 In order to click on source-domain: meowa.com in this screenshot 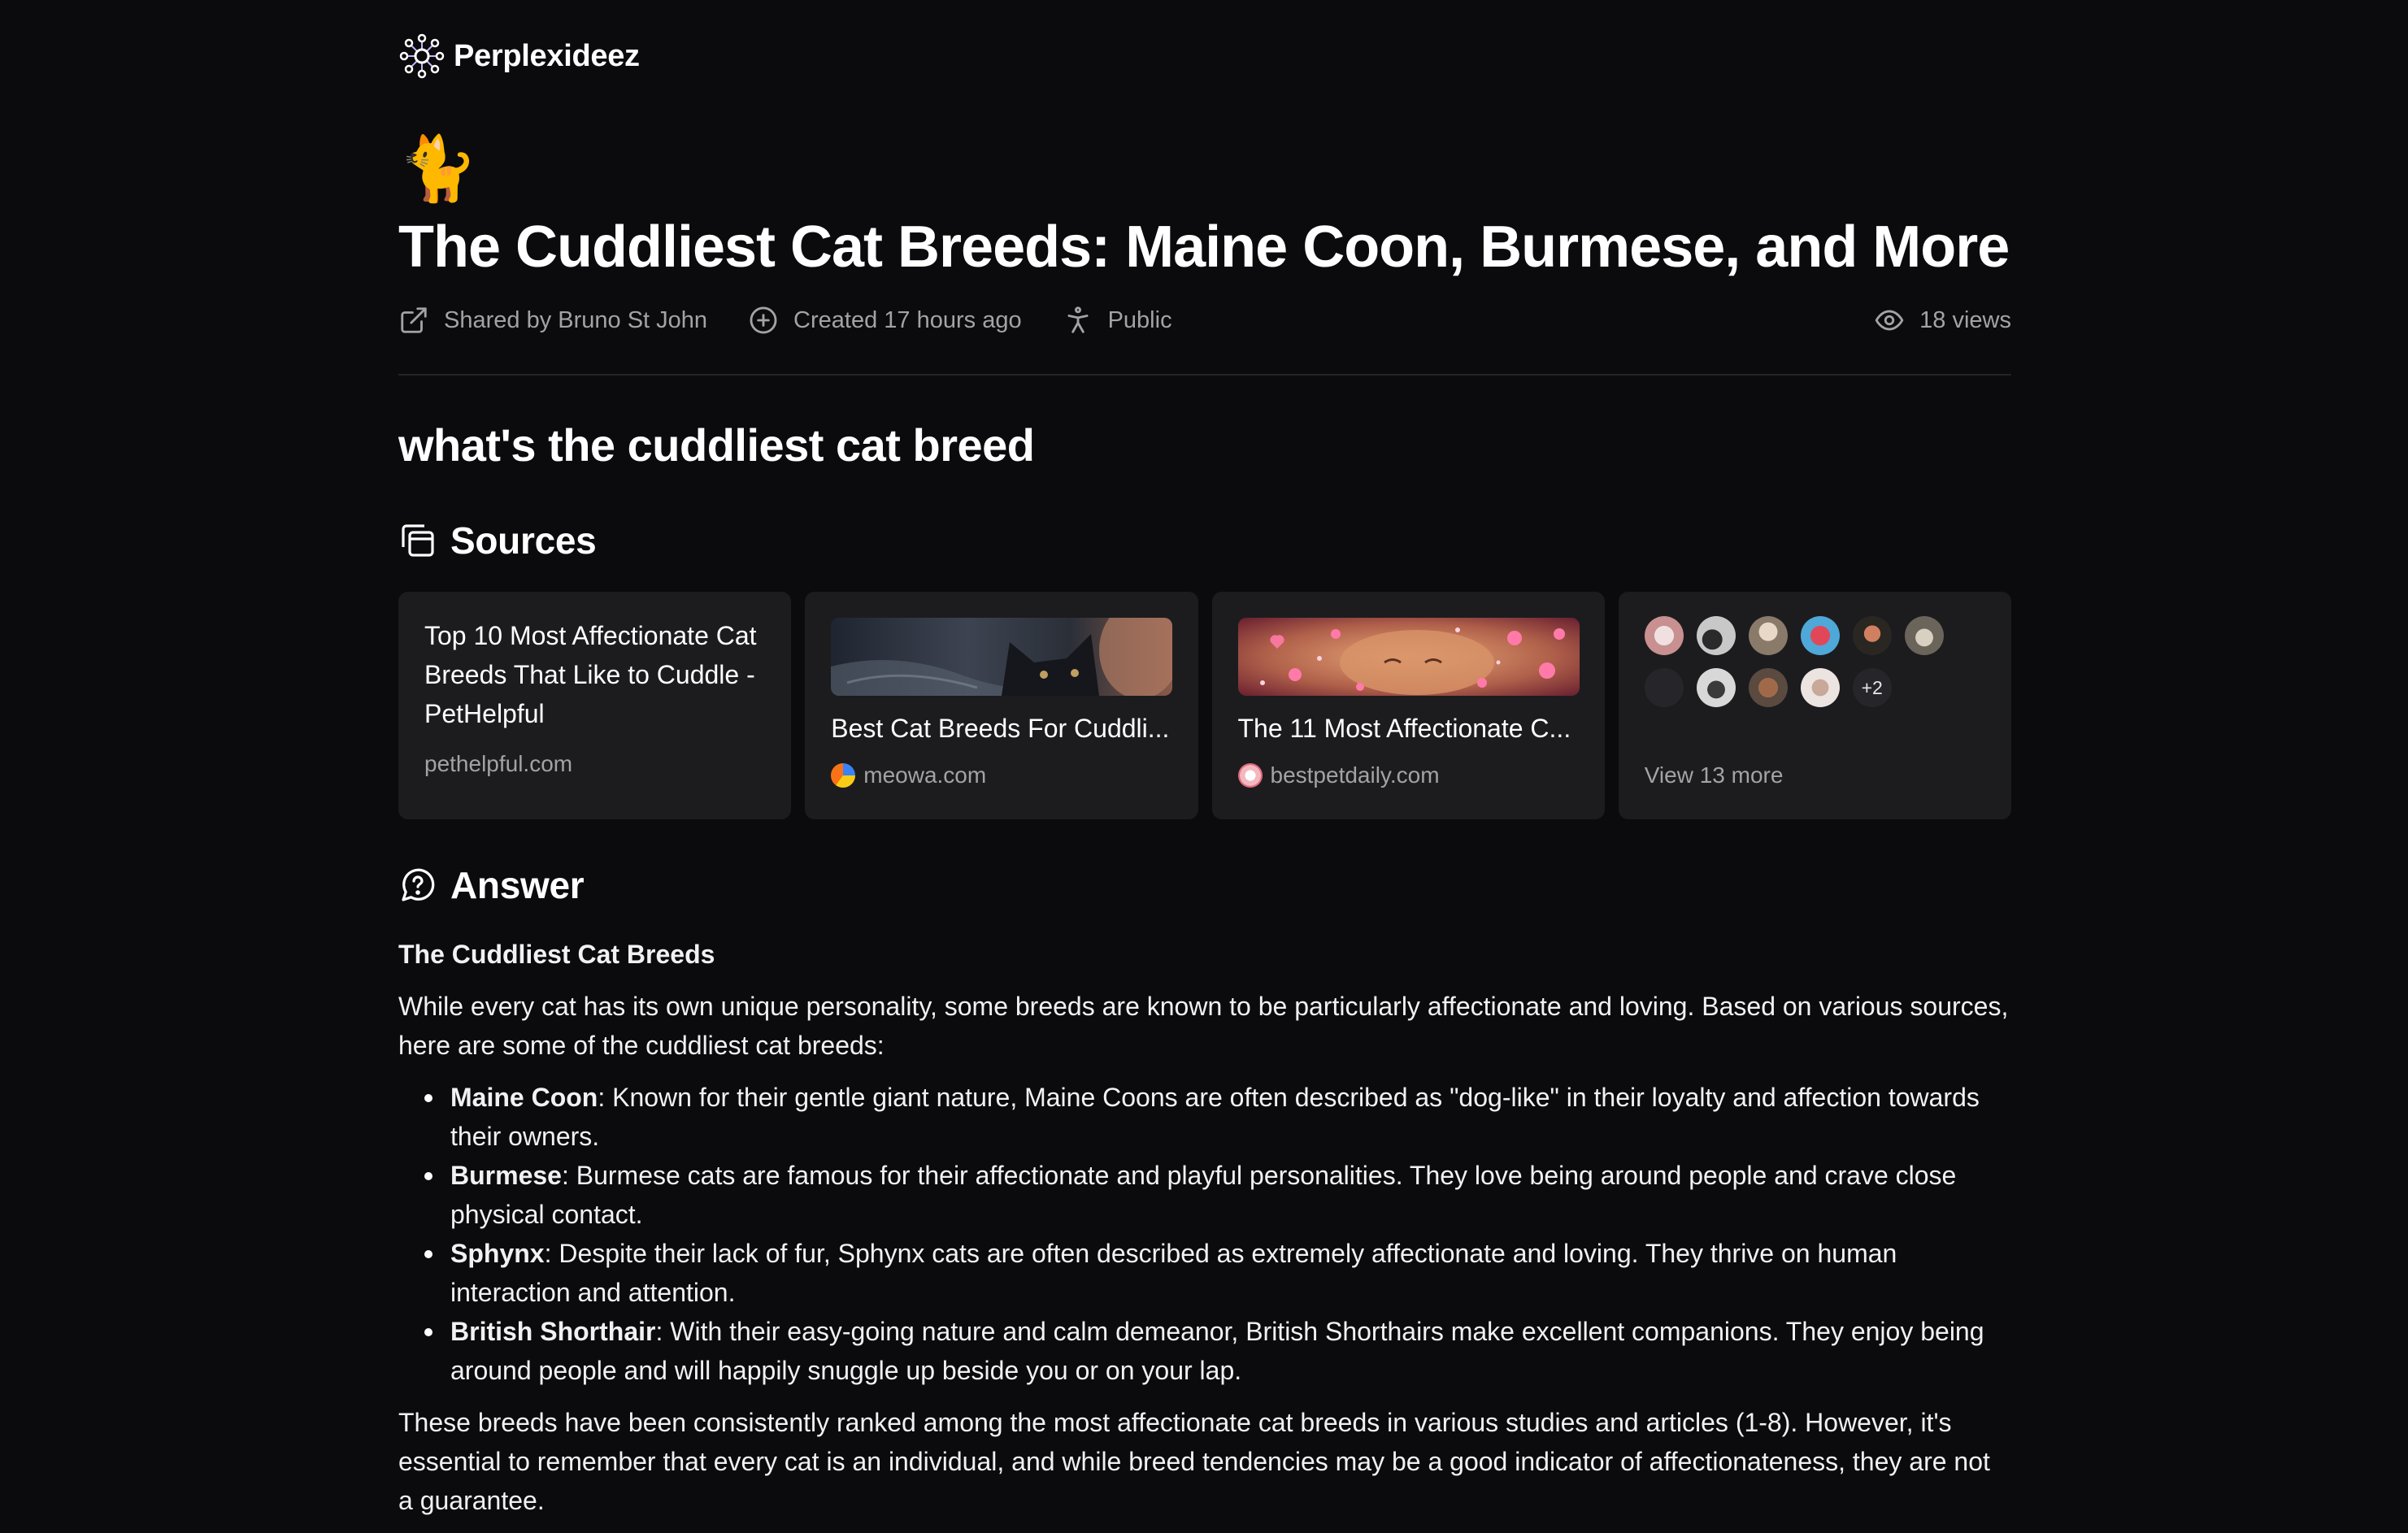, I will do `click(925, 775)`.